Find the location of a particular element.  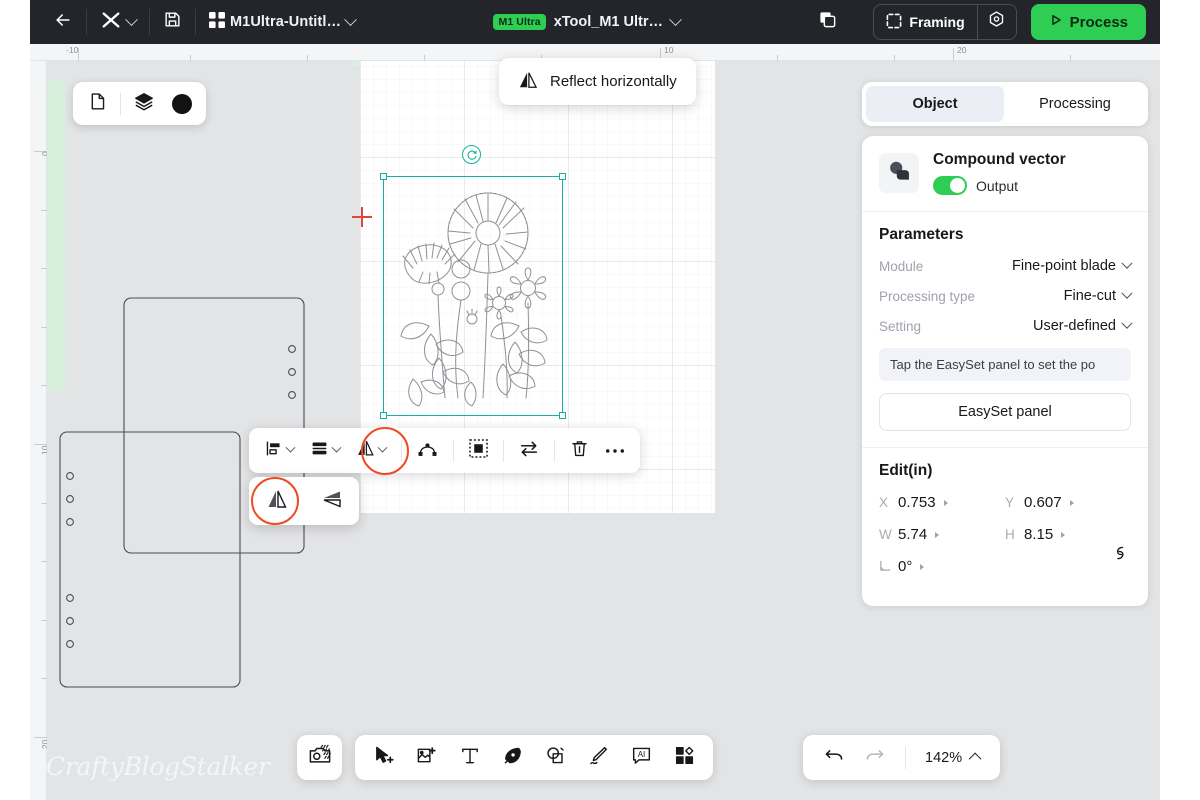

cursor-plus-icon is located at coordinates (383, 758).